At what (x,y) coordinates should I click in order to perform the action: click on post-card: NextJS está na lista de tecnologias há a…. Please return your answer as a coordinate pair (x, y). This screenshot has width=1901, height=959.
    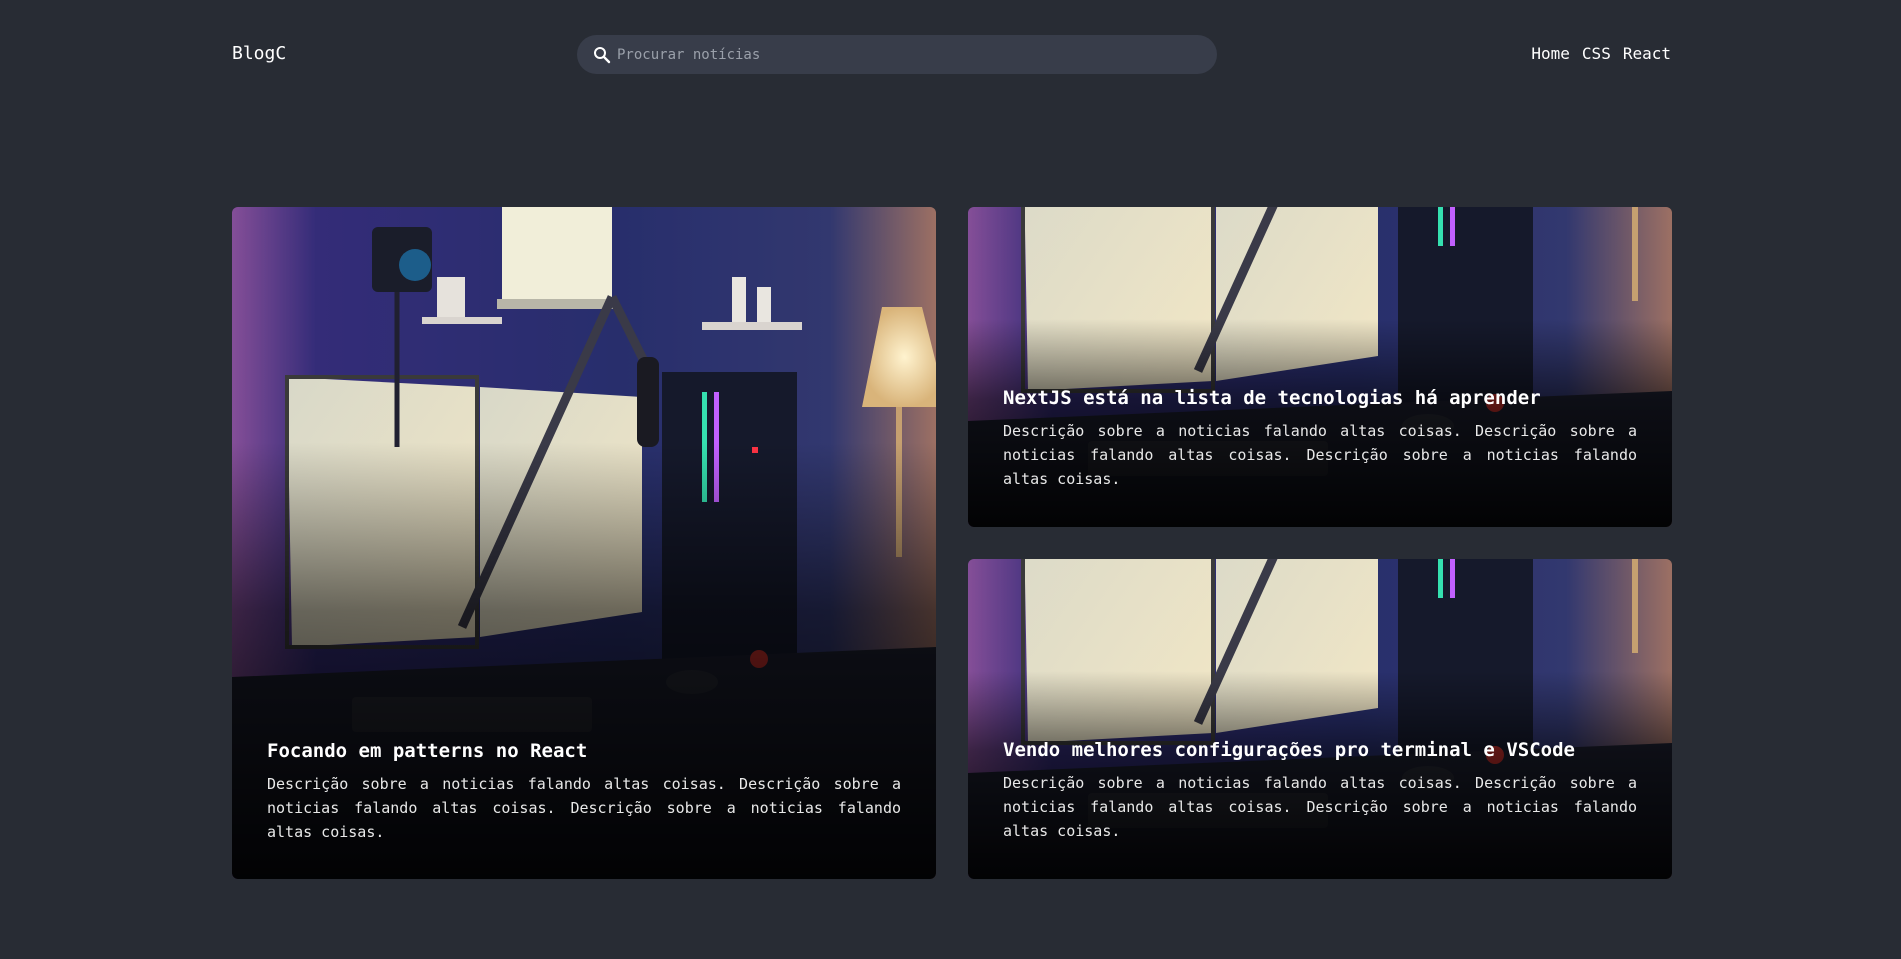
    Looking at the image, I should click on (1320, 367).